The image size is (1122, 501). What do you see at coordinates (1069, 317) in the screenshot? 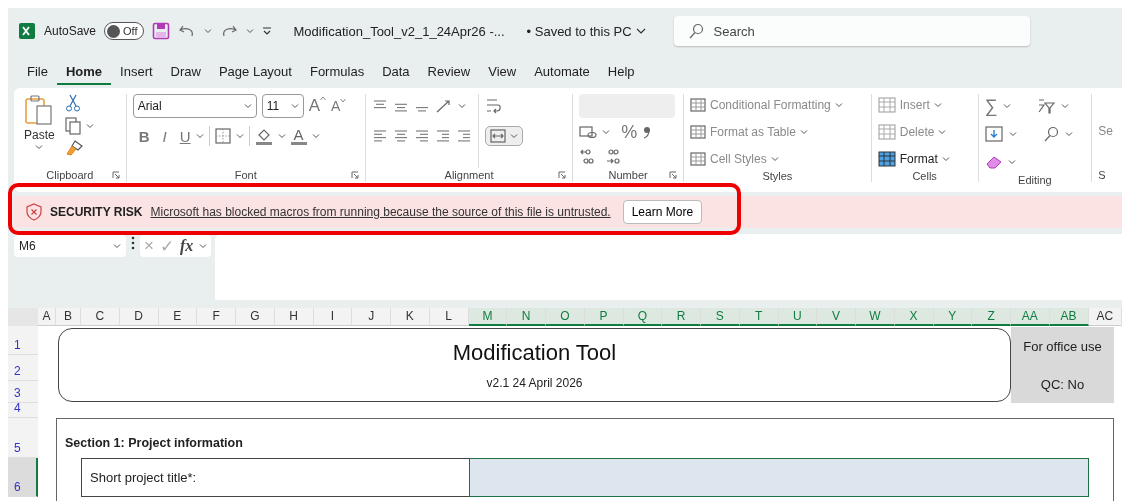
I see `column-header: AB` at bounding box center [1069, 317].